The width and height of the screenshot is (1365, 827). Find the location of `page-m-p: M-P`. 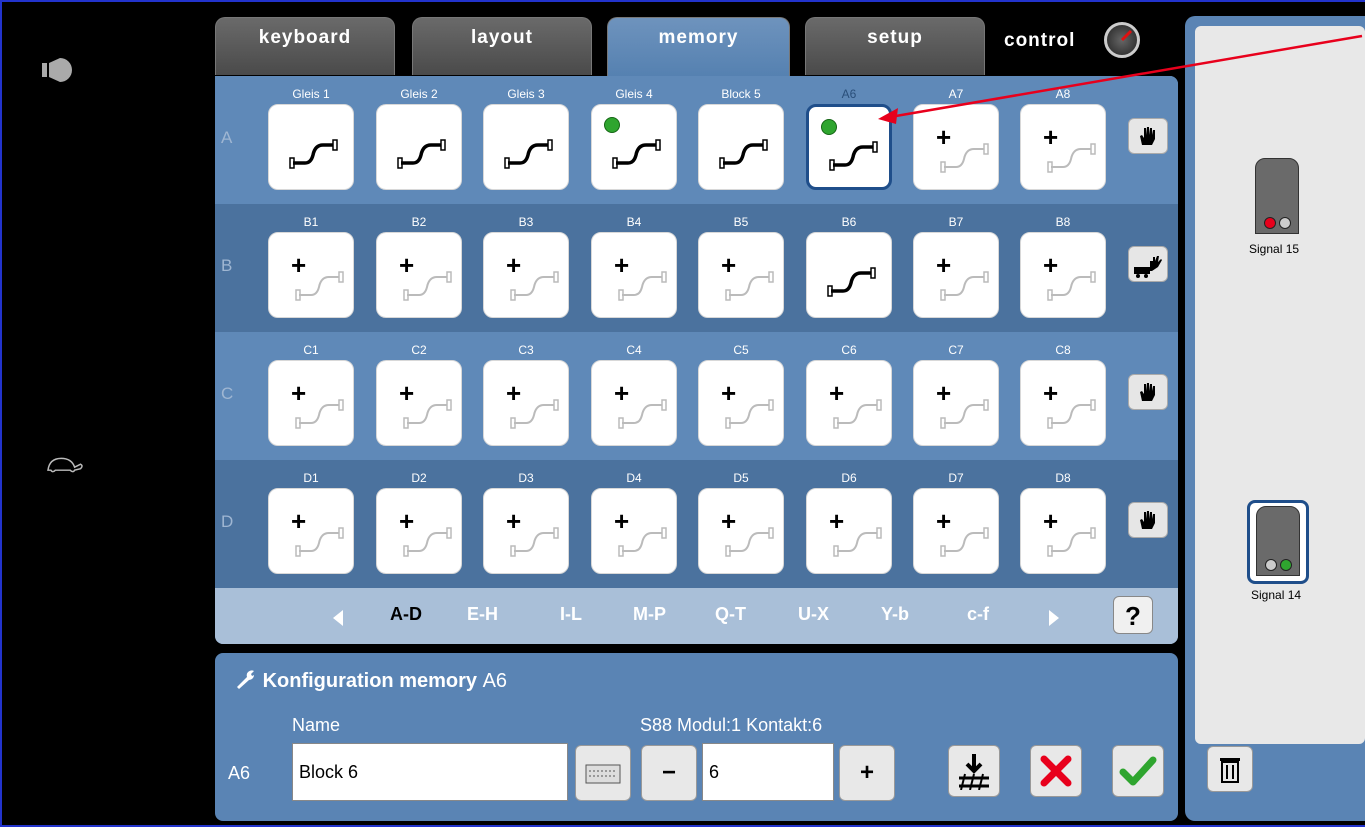

page-m-p: M-P is located at coordinates (649, 614).